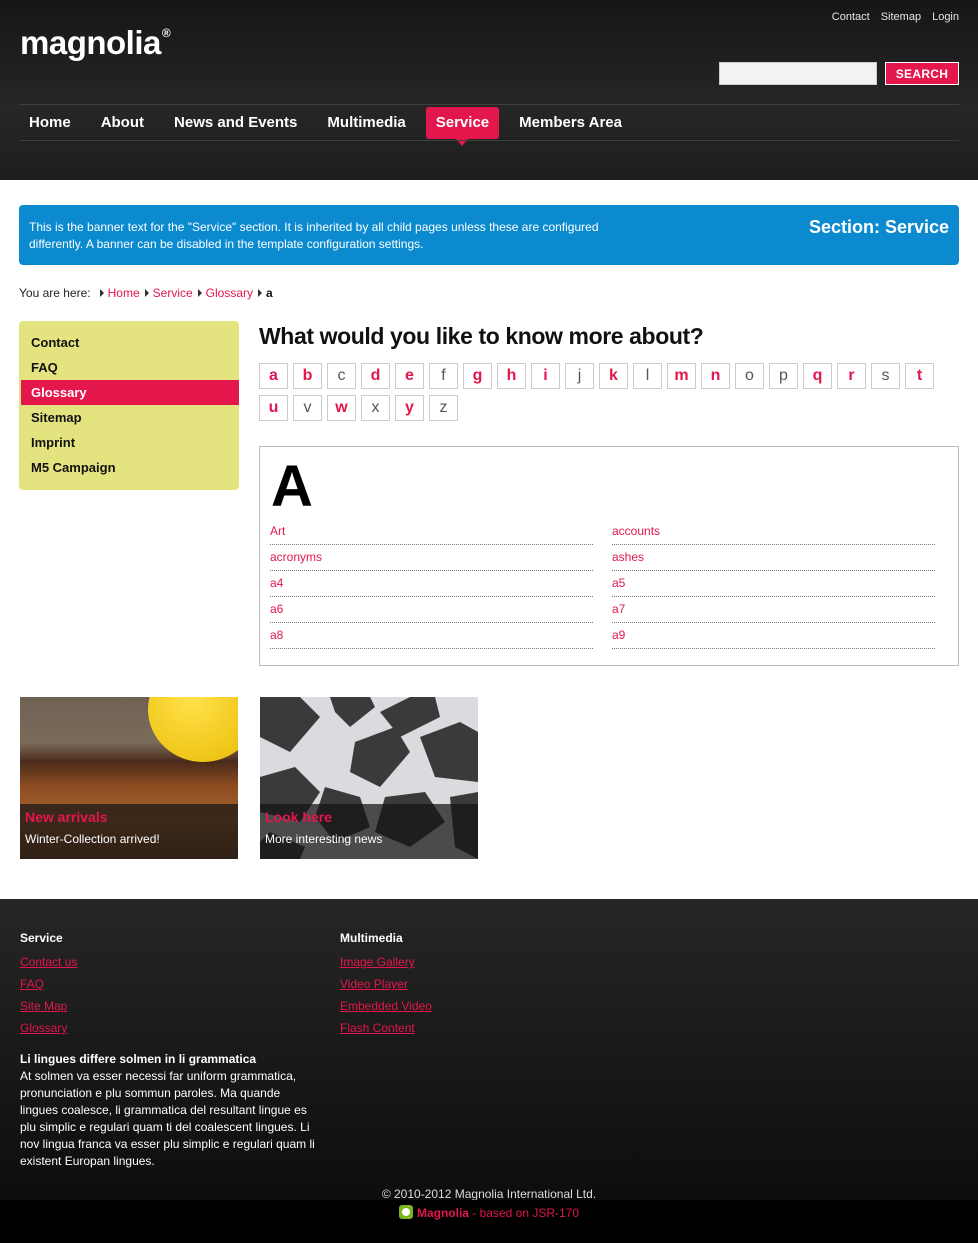 This screenshot has width=978, height=1243. Describe the element at coordinates (431, 584) in the screenshot. I see `glossary-term-link: a4` at that location.